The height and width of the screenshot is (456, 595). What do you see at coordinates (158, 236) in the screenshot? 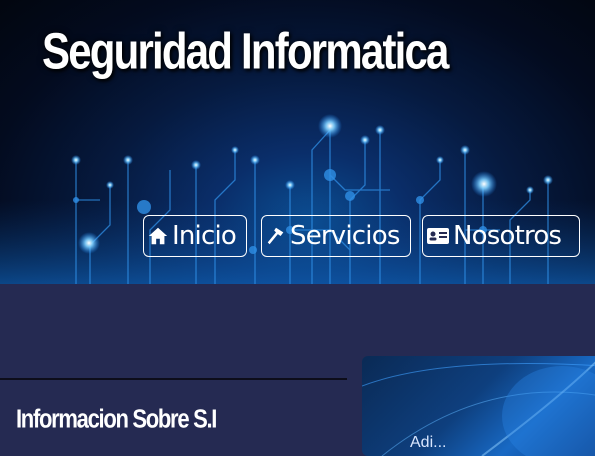
I see `home-icon` at bounding box center [158, 236].